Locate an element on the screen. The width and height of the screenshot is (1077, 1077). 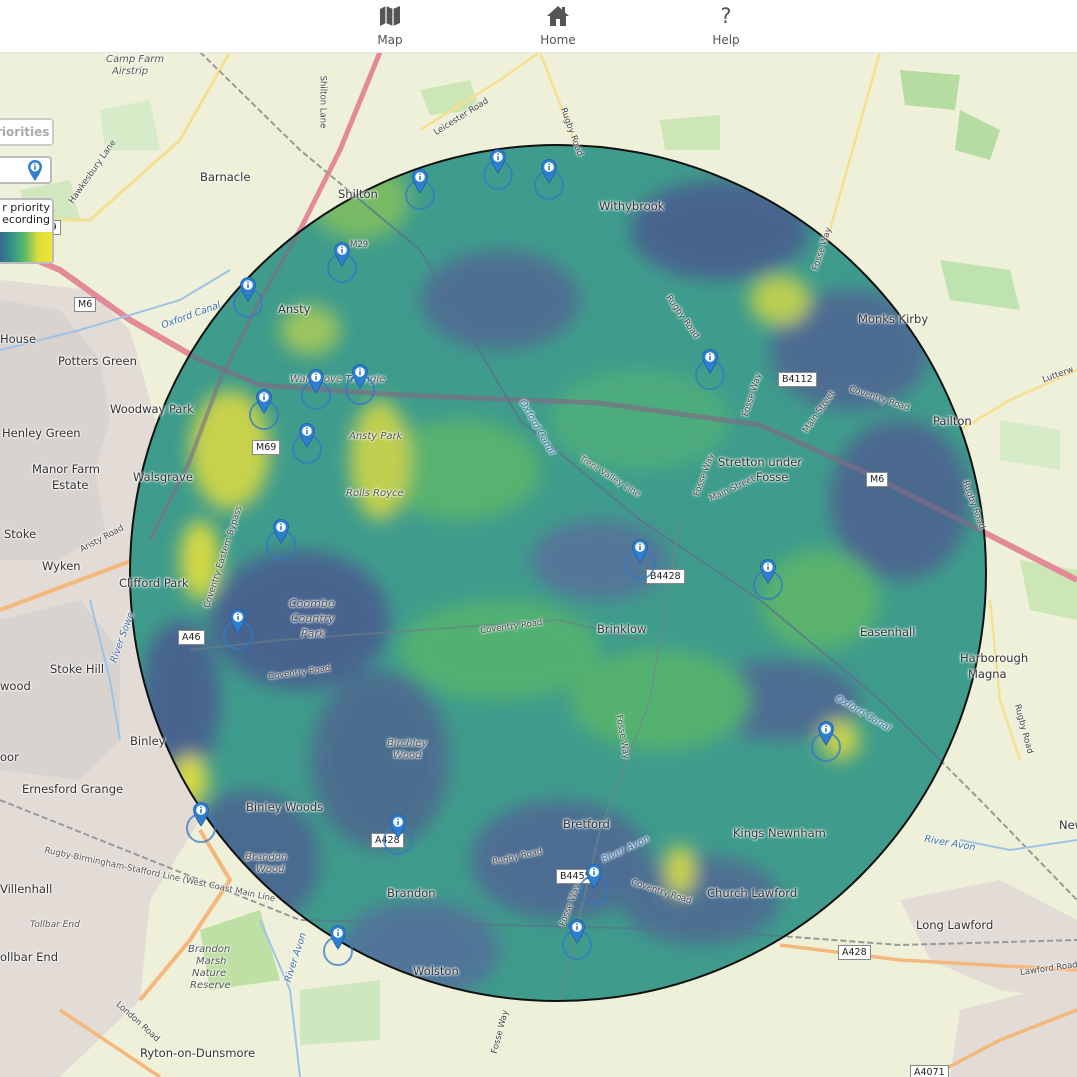
priority-legend: r priority ecording is located at coordinates (27, 231).